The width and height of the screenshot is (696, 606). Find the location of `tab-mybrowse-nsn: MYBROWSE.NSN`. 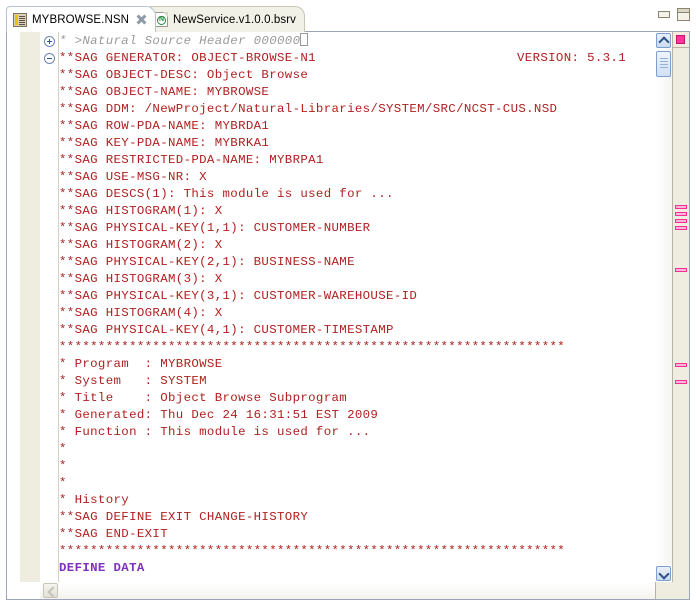

tab-mybrowse-nsn: MYBROWSE.NSN is located at coordinates (81, 19).